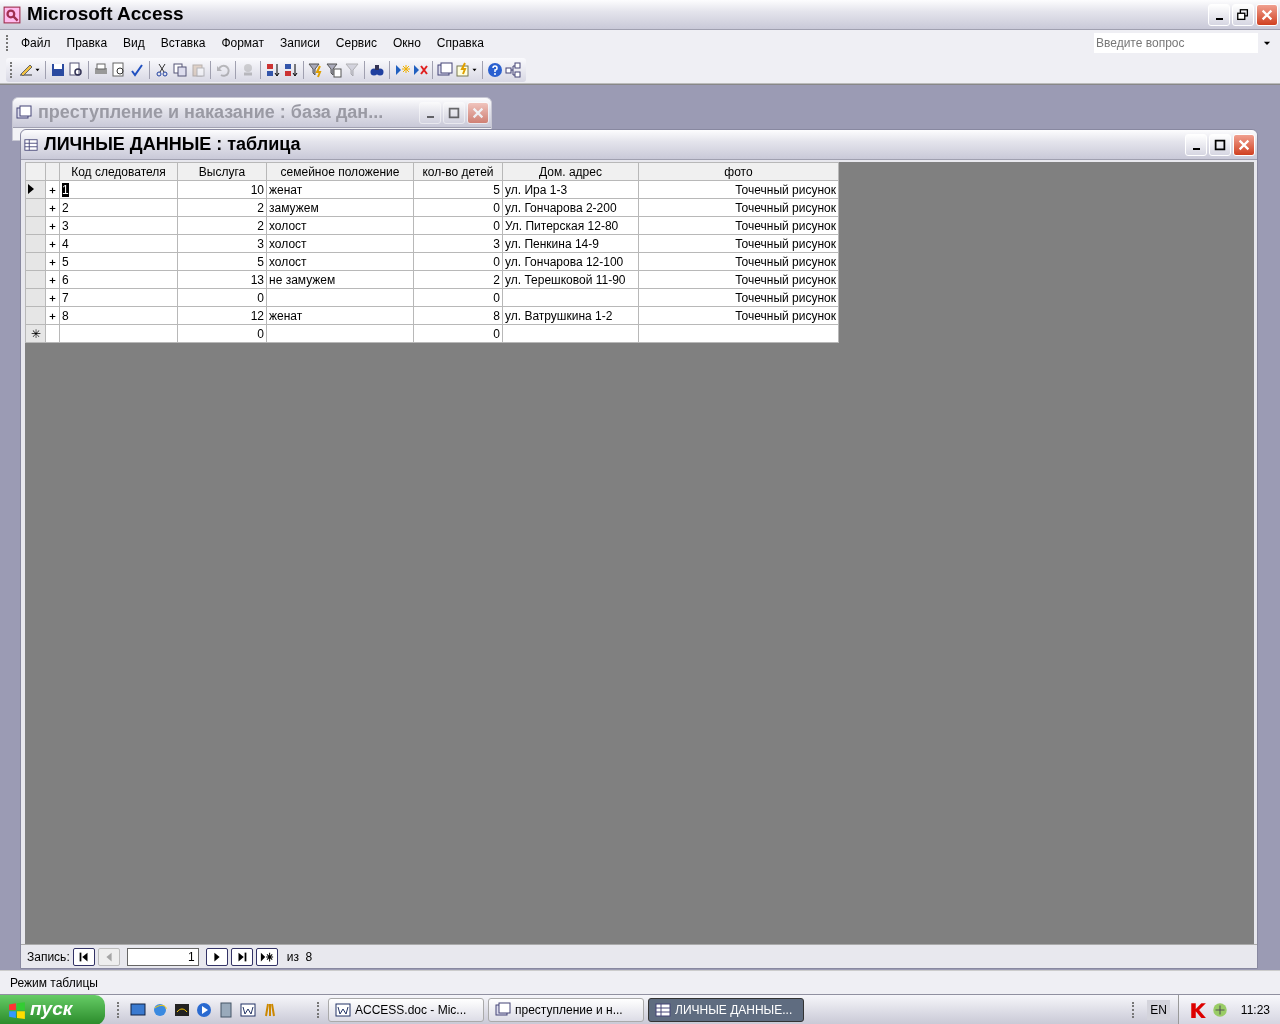  I want to click on maximize-button, so click(1220, 144).